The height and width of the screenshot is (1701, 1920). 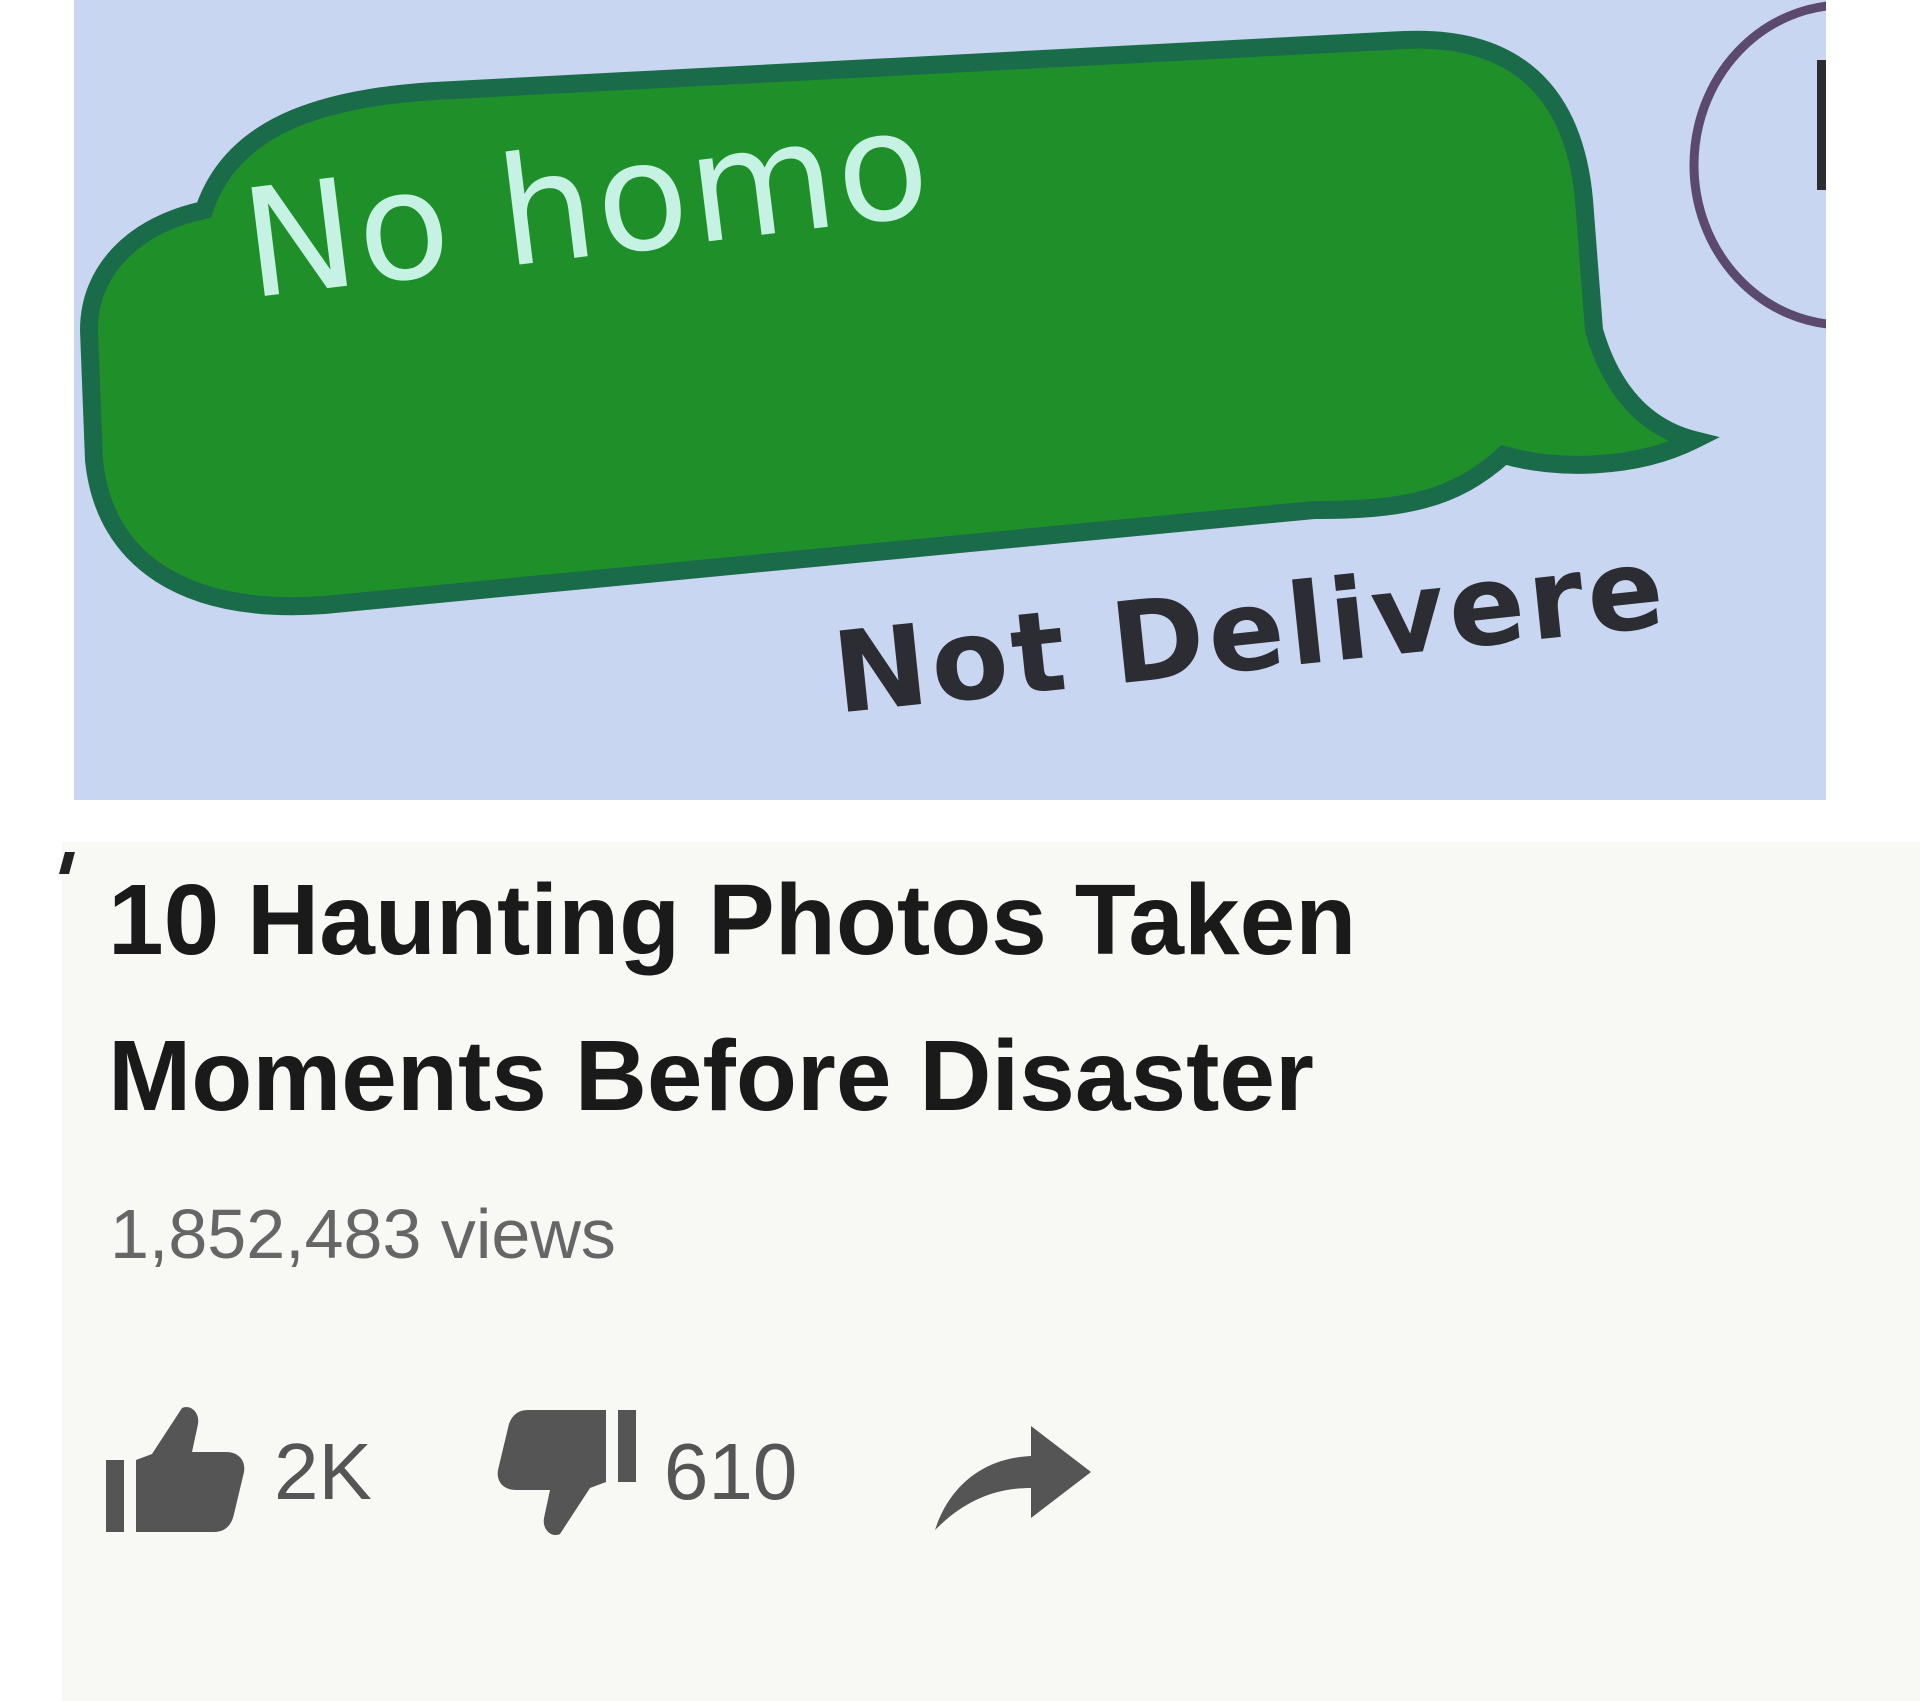 I want to click on view-count: 1,852,483 views, so click(x=363, y=1234).